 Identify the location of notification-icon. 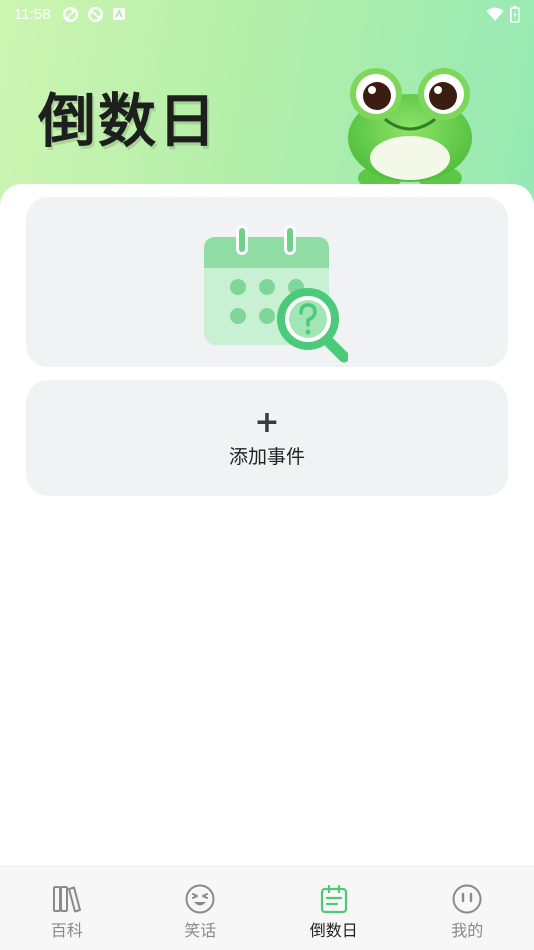
(119, 14).